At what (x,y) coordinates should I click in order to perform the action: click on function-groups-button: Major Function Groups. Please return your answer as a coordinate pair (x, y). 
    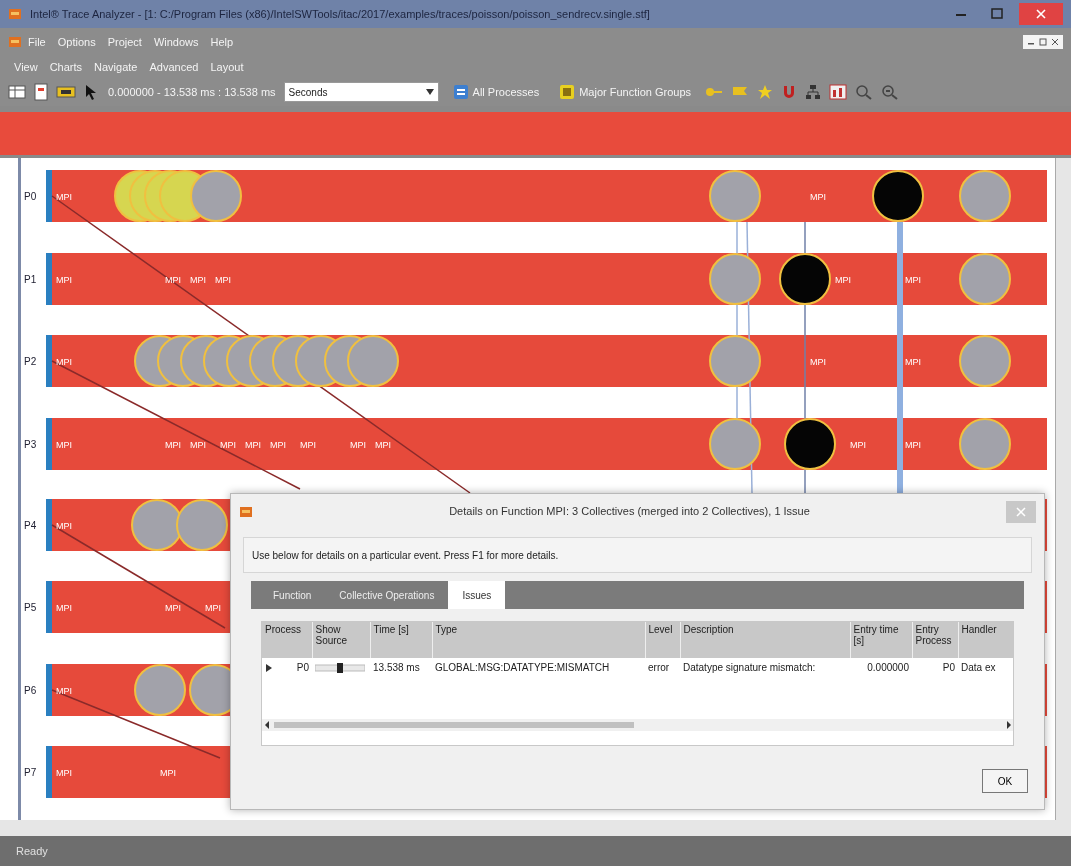
    Looking at the image, I should click on (625, 92).